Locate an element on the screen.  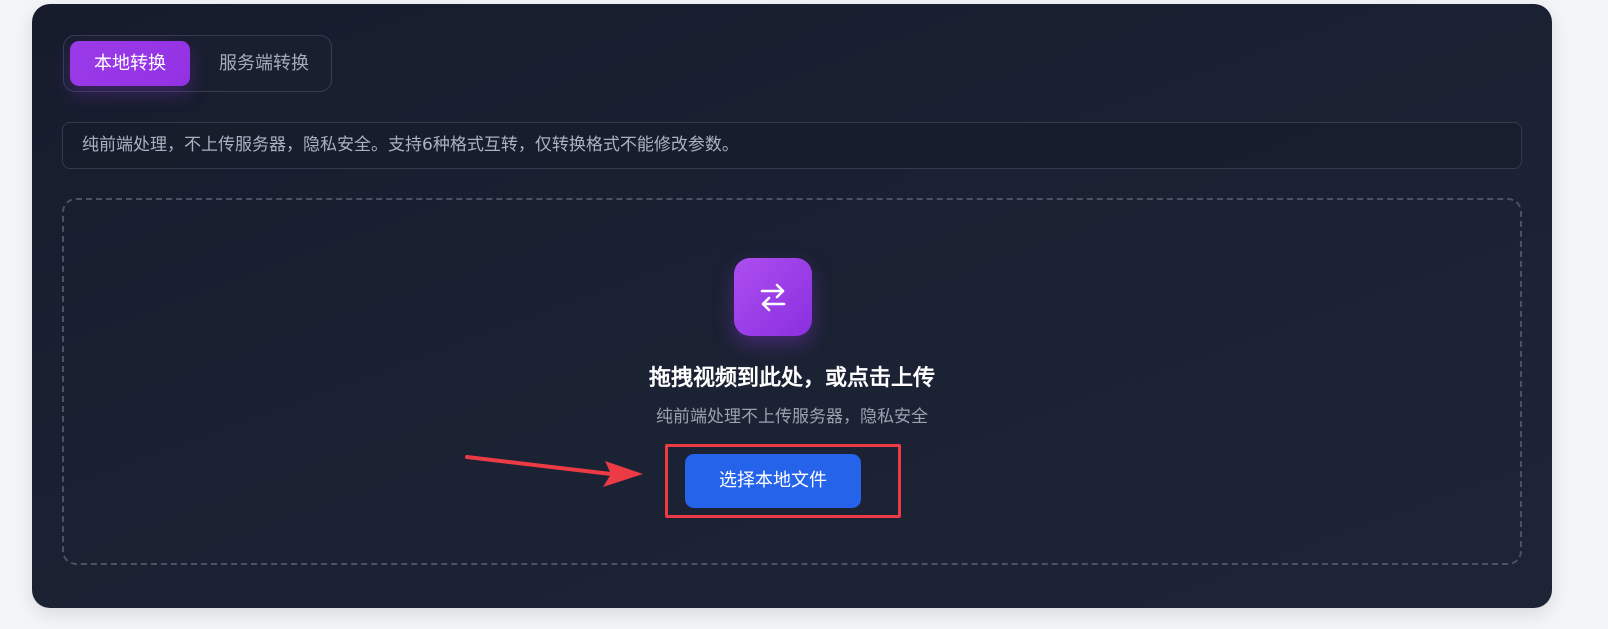
swap-arrows-icon is located at coordinates (773, 297).